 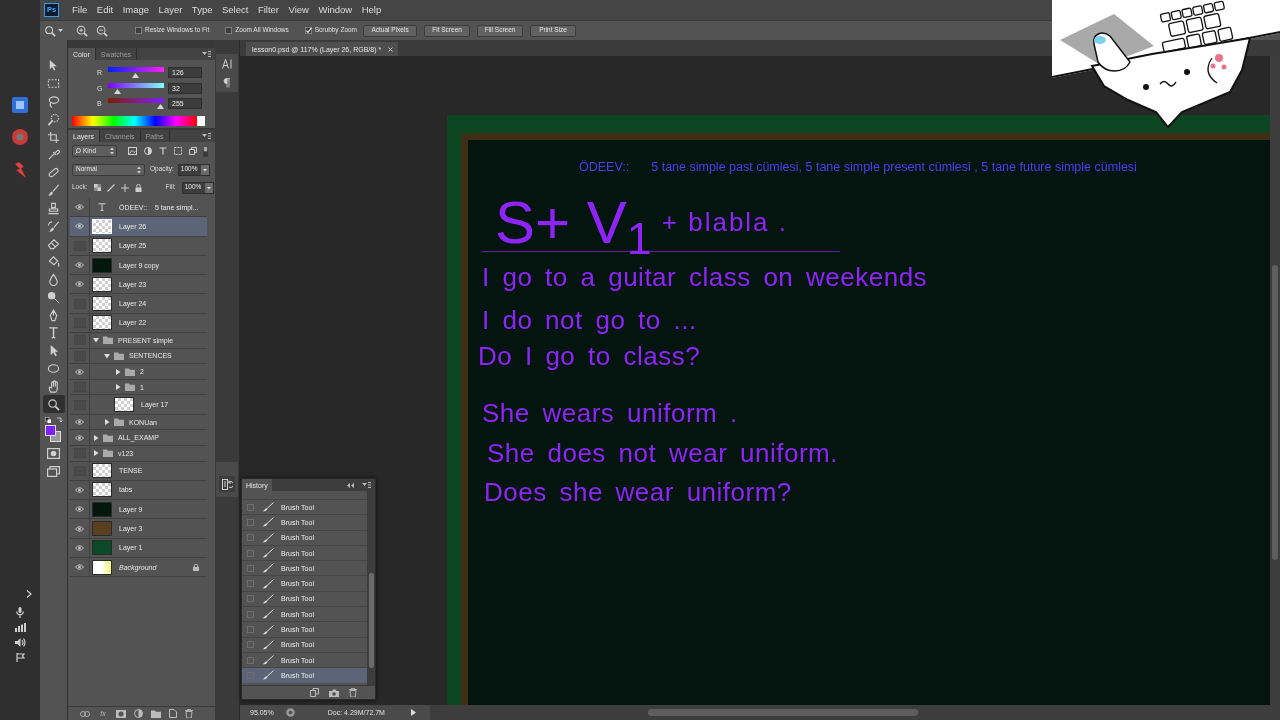 I want to click on speaker-icon, so click(x=20, y=642).